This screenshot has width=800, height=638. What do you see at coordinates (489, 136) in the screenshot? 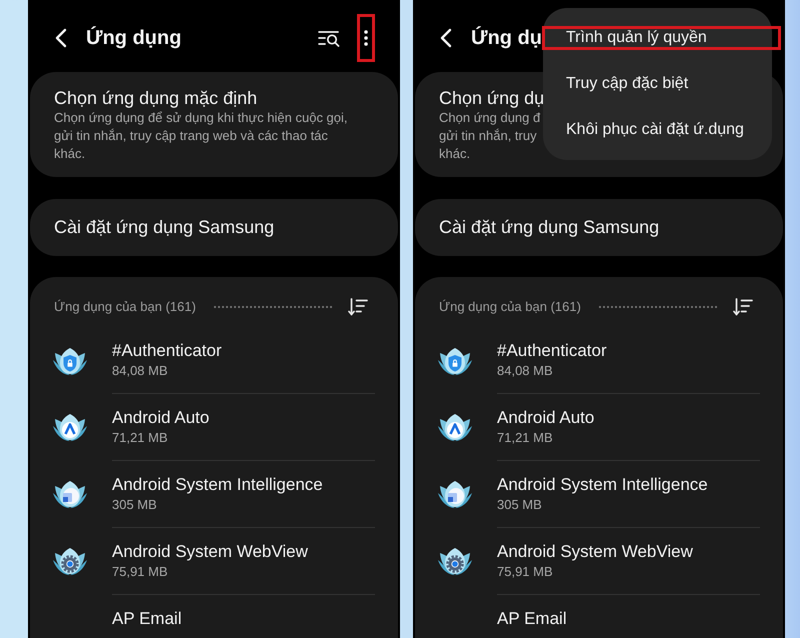
I see `card-description: Chọn ứng dụng đ gửi tin nhắn, truy khác.` at bounding box center [489, 136].